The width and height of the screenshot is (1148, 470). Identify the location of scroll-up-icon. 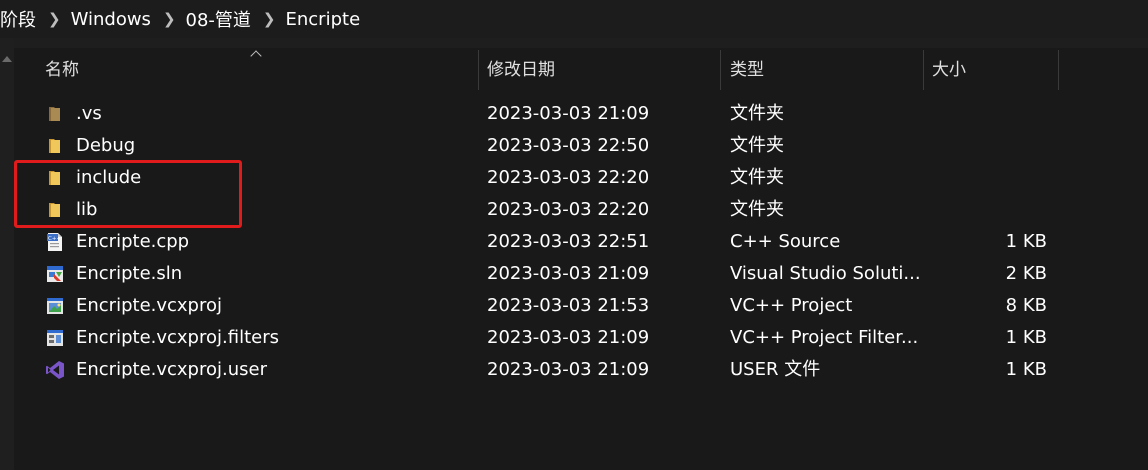
(7, 59).